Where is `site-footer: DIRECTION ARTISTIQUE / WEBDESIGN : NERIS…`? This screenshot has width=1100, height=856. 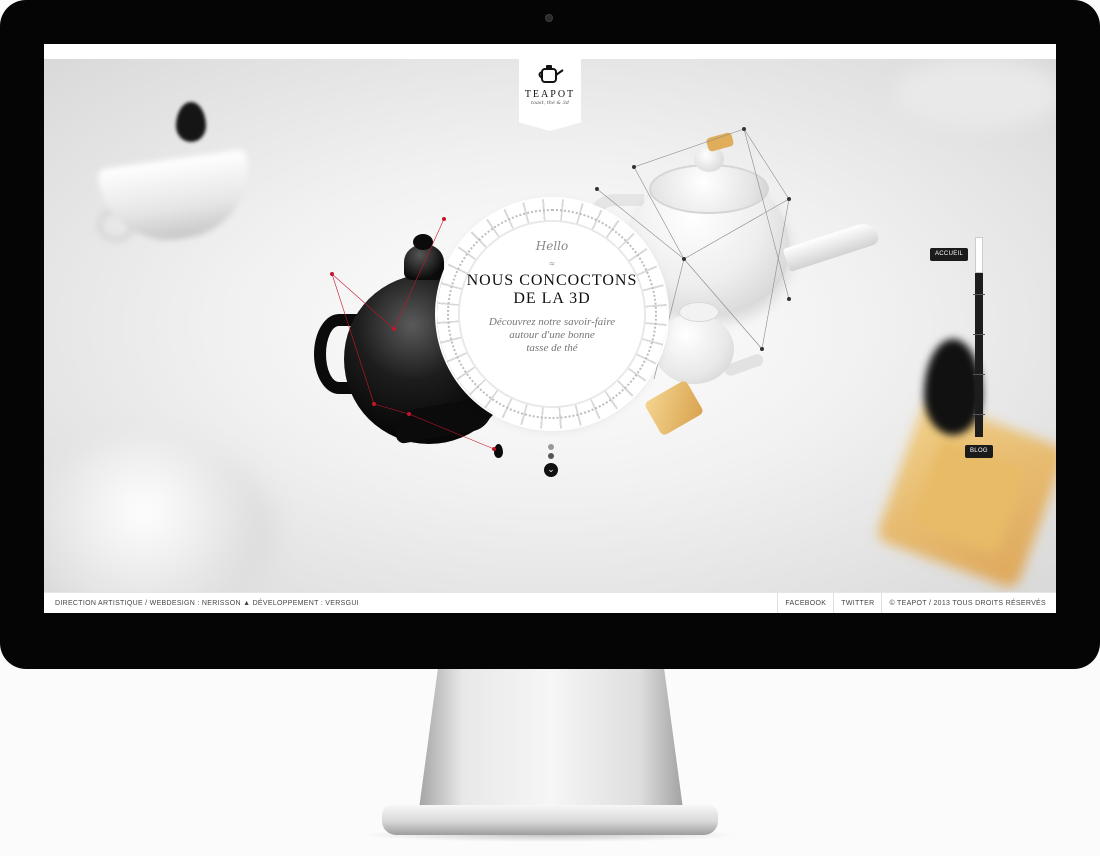 site-footer: DIRECTION ARTISTIQUE / WEBDESIGN : NERIS… is located at coordinates (550, 602).